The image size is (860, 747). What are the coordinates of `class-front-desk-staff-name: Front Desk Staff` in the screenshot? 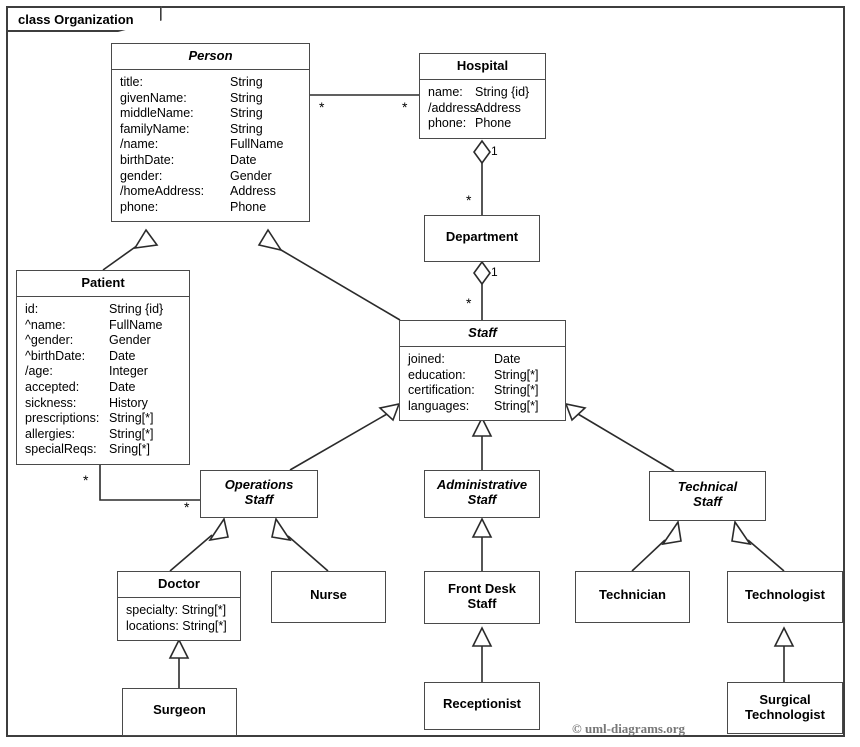 It's located at (482, 596).